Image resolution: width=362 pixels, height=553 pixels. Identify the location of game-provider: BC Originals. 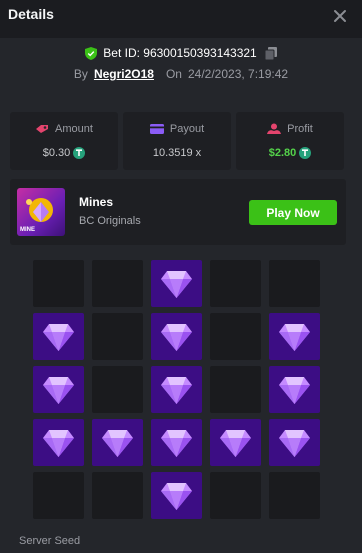
(110, 221).